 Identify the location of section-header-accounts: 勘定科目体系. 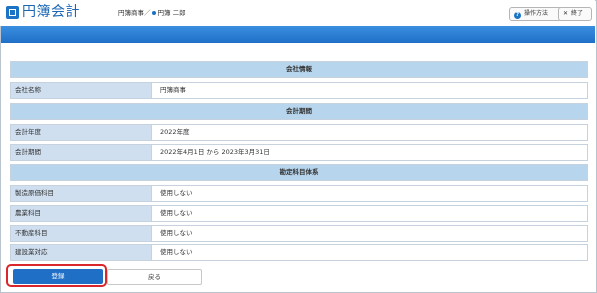
(299, 172).